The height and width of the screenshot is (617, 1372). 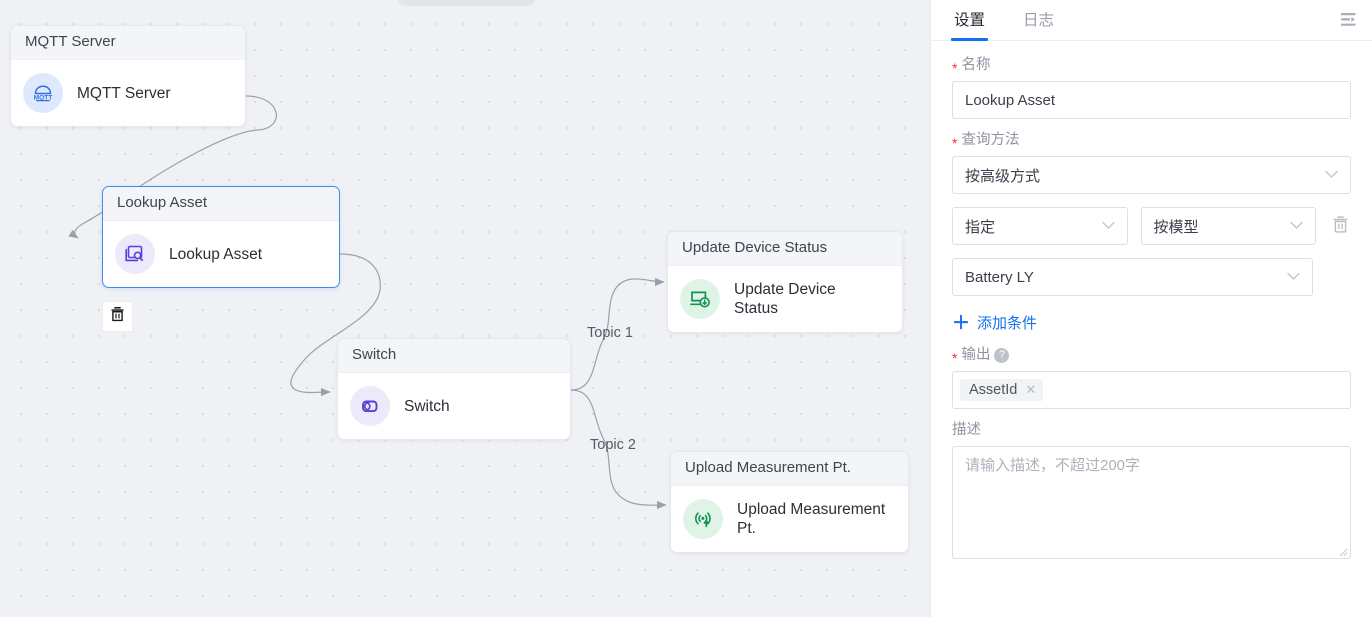 I want to click on field-name-label: * 名称, so click(x=1151, y=66).